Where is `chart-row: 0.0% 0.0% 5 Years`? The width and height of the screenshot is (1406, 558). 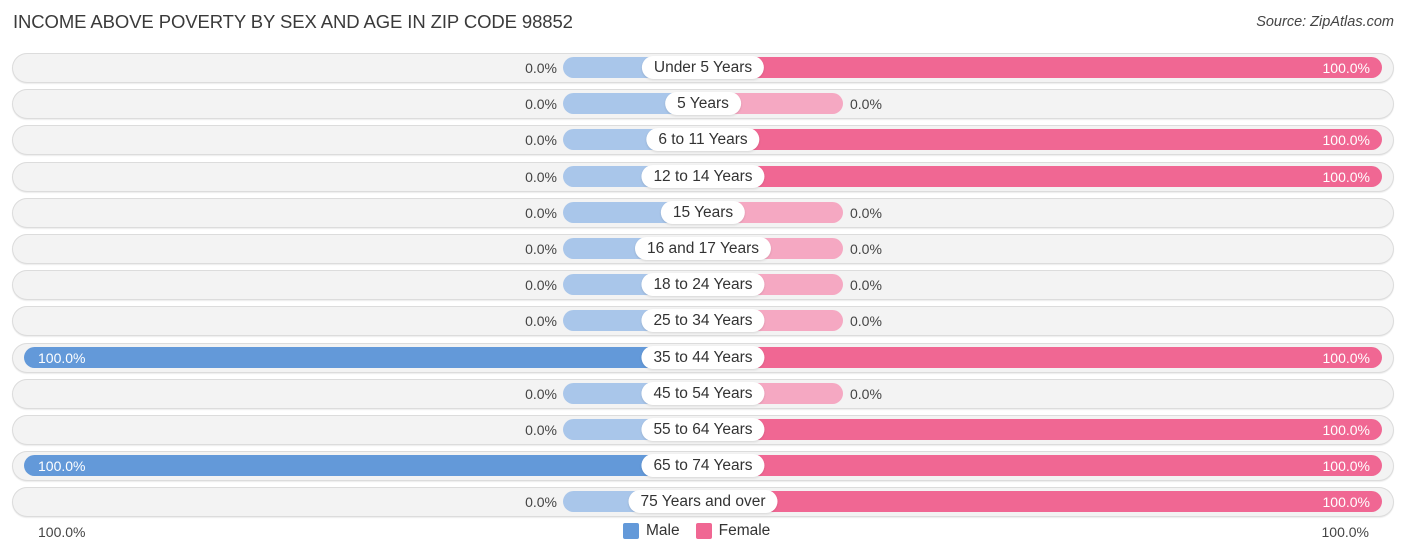 chart-row: 0.0% 0.0% 5 Years is located at coordinates (703, 104).